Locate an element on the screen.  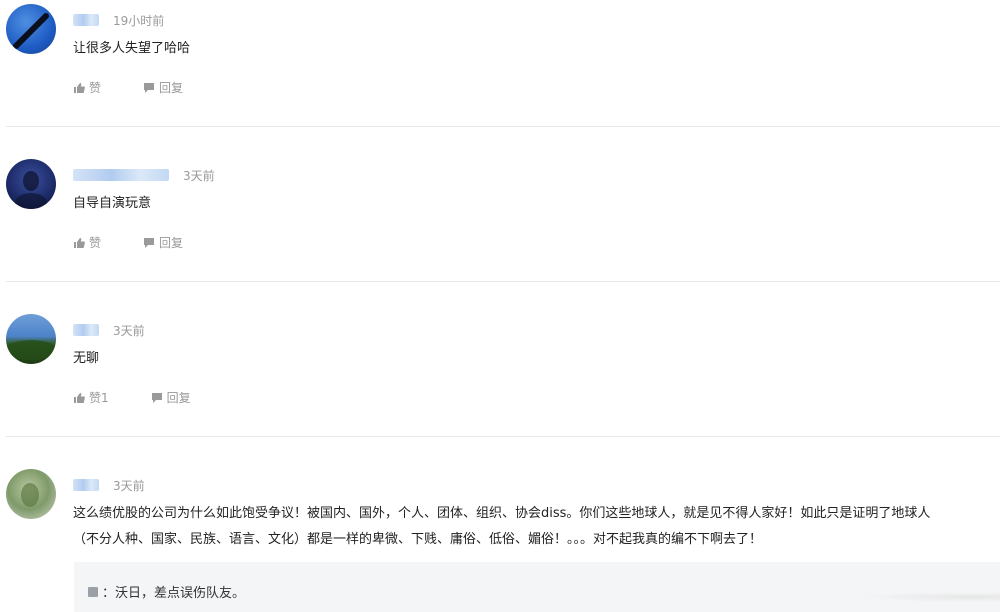
timestamp: 19小时前 is located at coordinates (139, 20).